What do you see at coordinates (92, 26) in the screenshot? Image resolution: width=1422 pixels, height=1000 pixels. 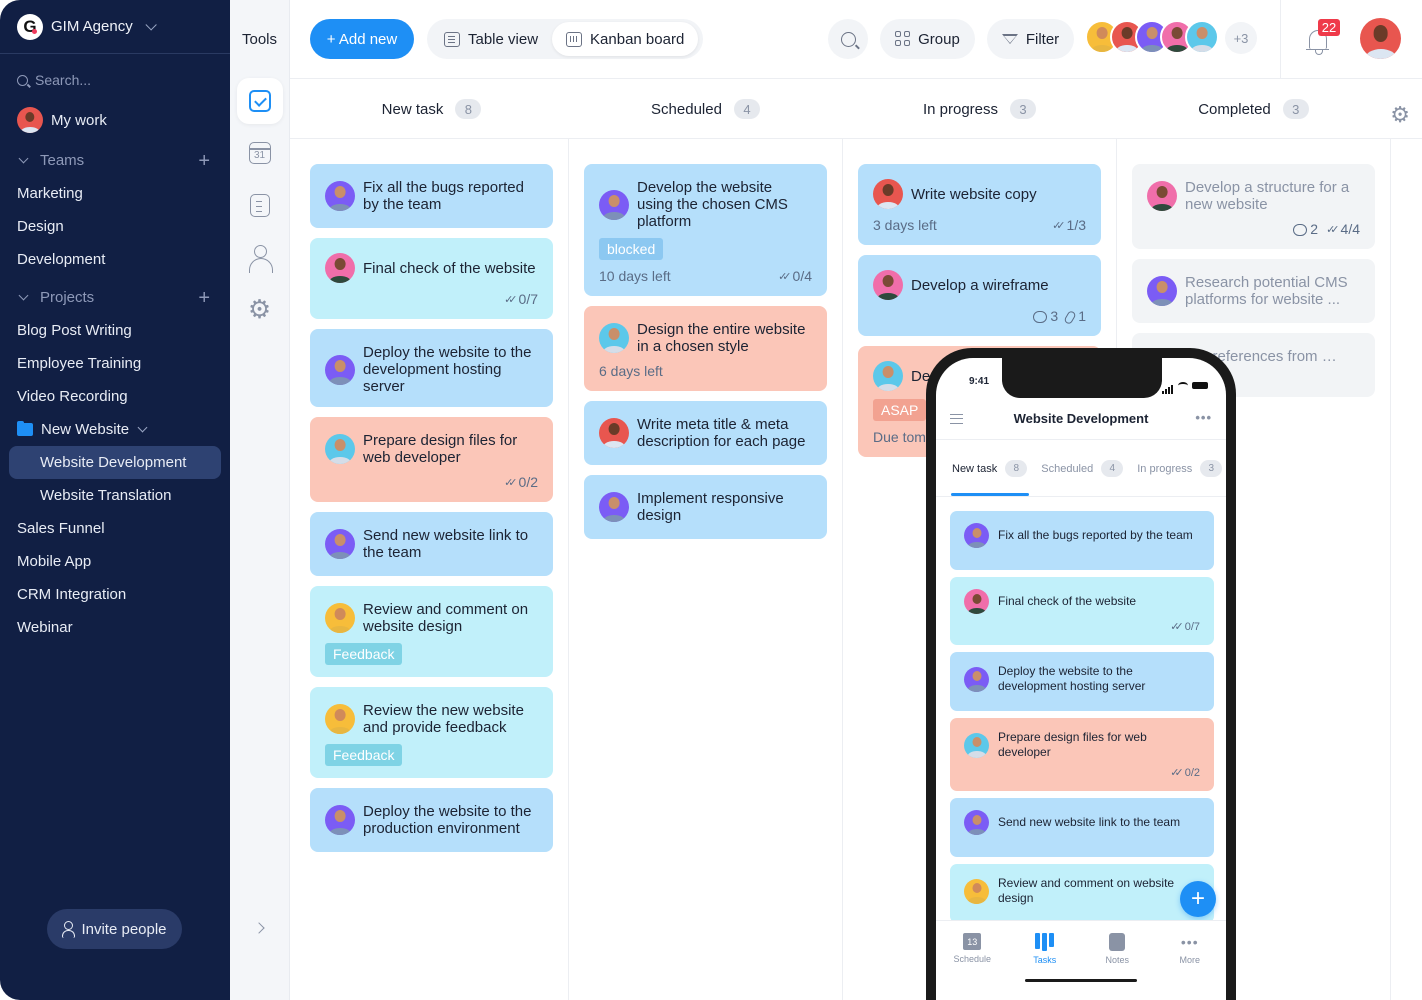 I see `workspace-name: GIM Agency` at bounding box center [92, 26].